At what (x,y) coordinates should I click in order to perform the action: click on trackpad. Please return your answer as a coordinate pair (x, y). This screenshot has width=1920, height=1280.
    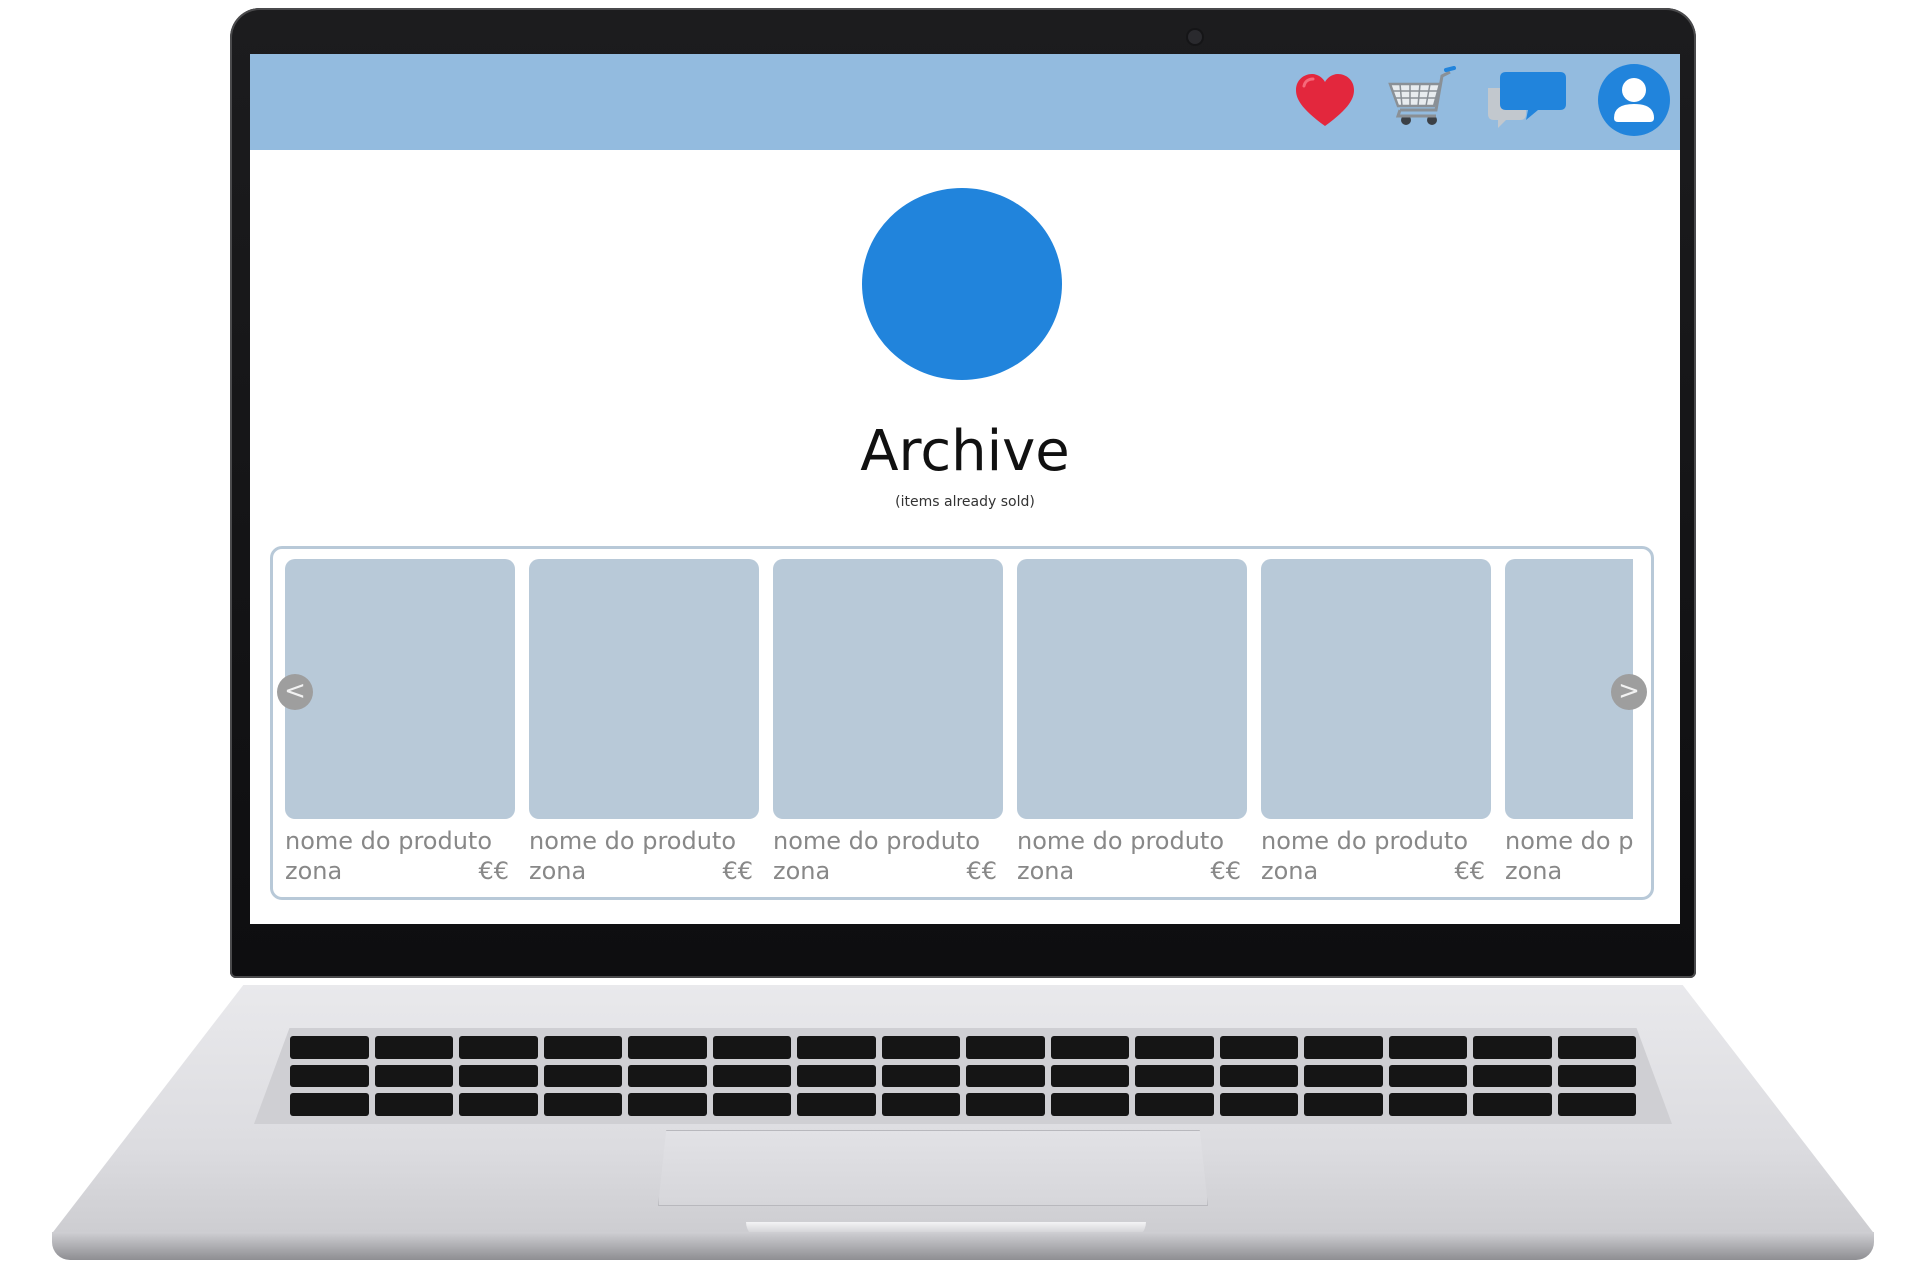
    Looking at the image, I should click on (933, 1168).